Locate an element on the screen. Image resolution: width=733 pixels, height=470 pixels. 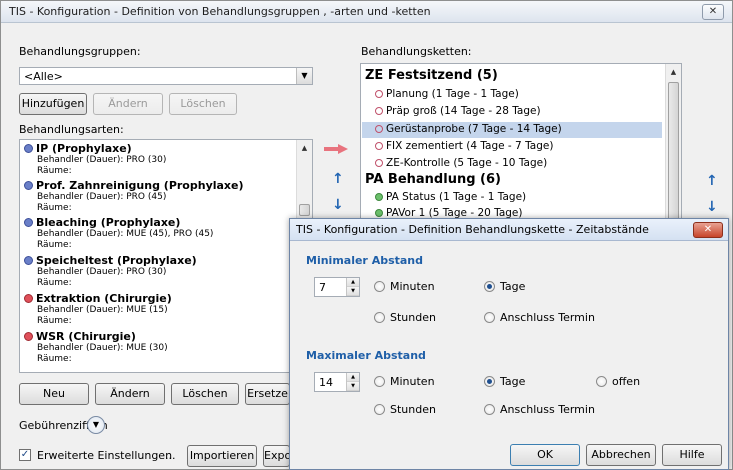
export-button: Expo is located at coordinates (276, 456).